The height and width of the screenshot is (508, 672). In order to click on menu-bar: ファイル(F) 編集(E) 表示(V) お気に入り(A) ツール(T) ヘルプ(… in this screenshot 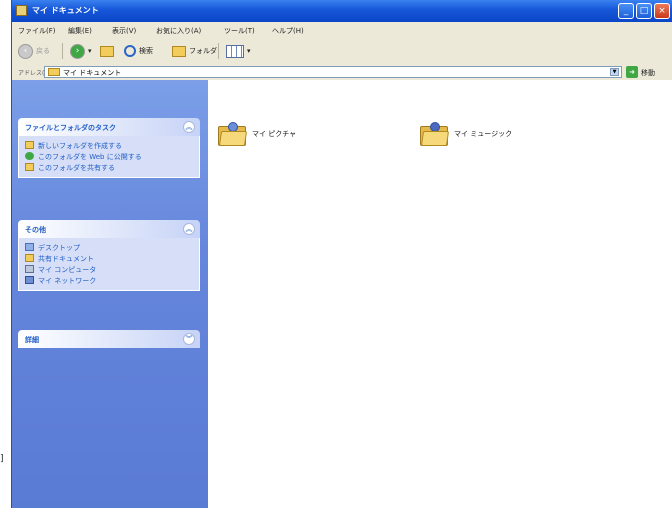, I will do `click(342, 30)`.